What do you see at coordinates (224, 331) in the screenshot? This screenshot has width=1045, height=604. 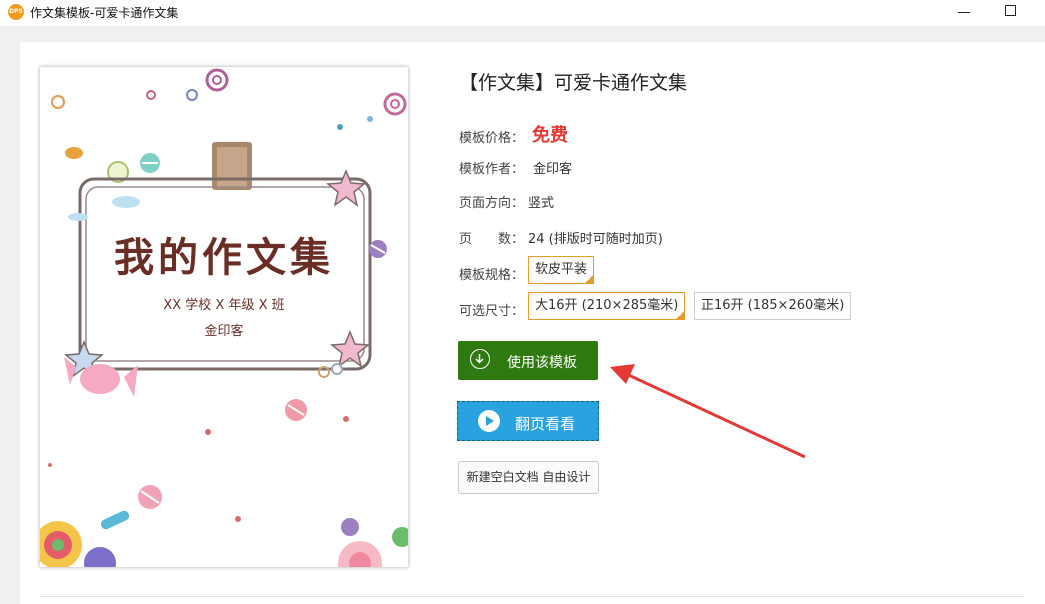 I see `cover-author-line: 金印客` at bounding box center [224, 331].